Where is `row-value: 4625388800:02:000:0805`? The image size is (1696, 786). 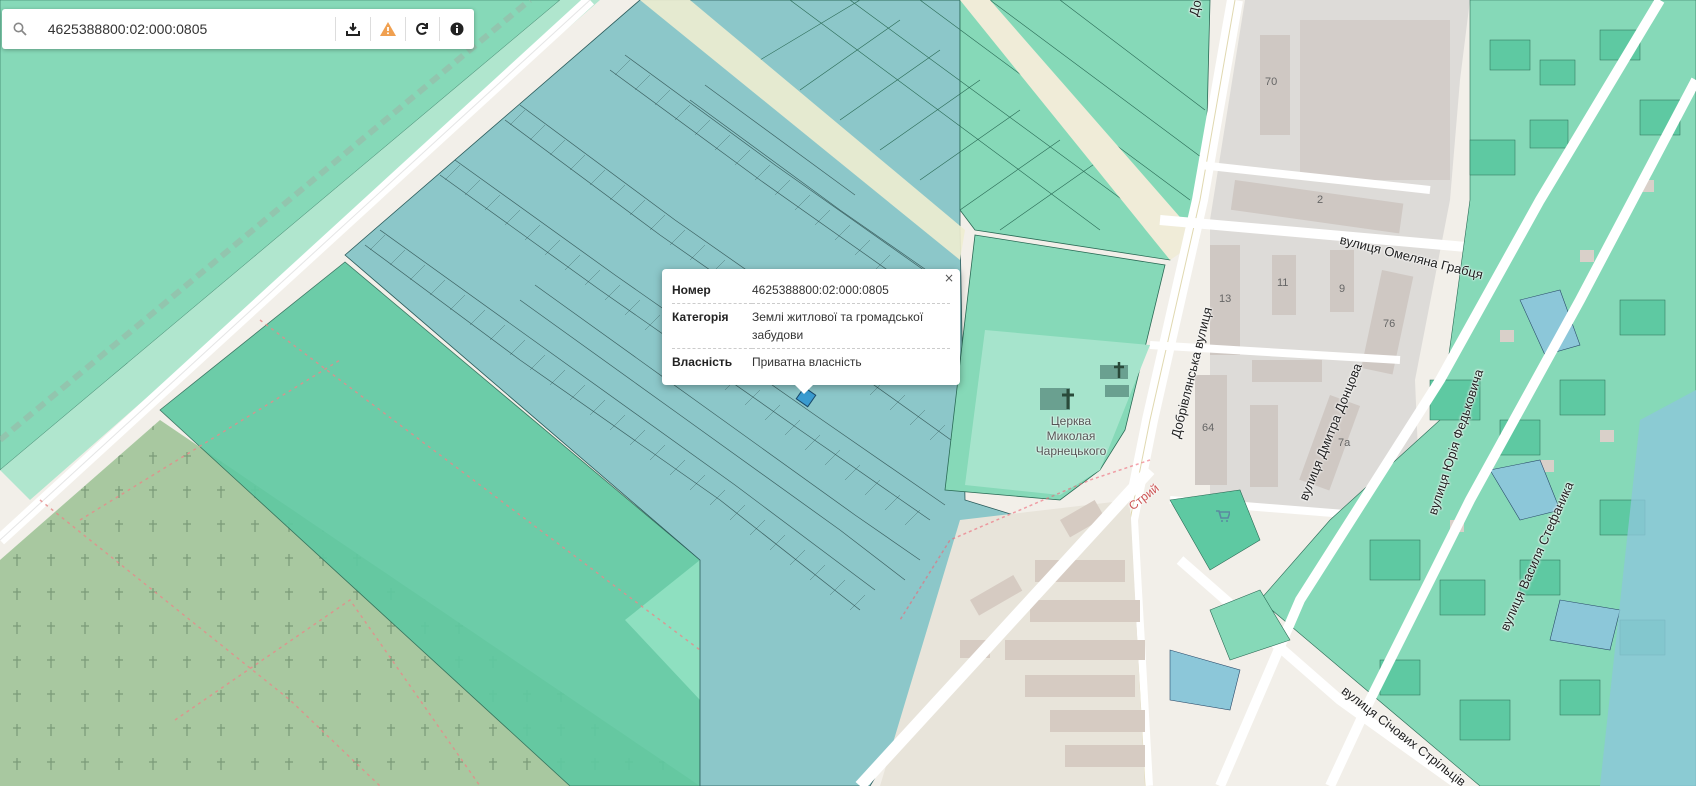
row-value: 4625388800:02:000:0805 is located at coordinates (851, 290).